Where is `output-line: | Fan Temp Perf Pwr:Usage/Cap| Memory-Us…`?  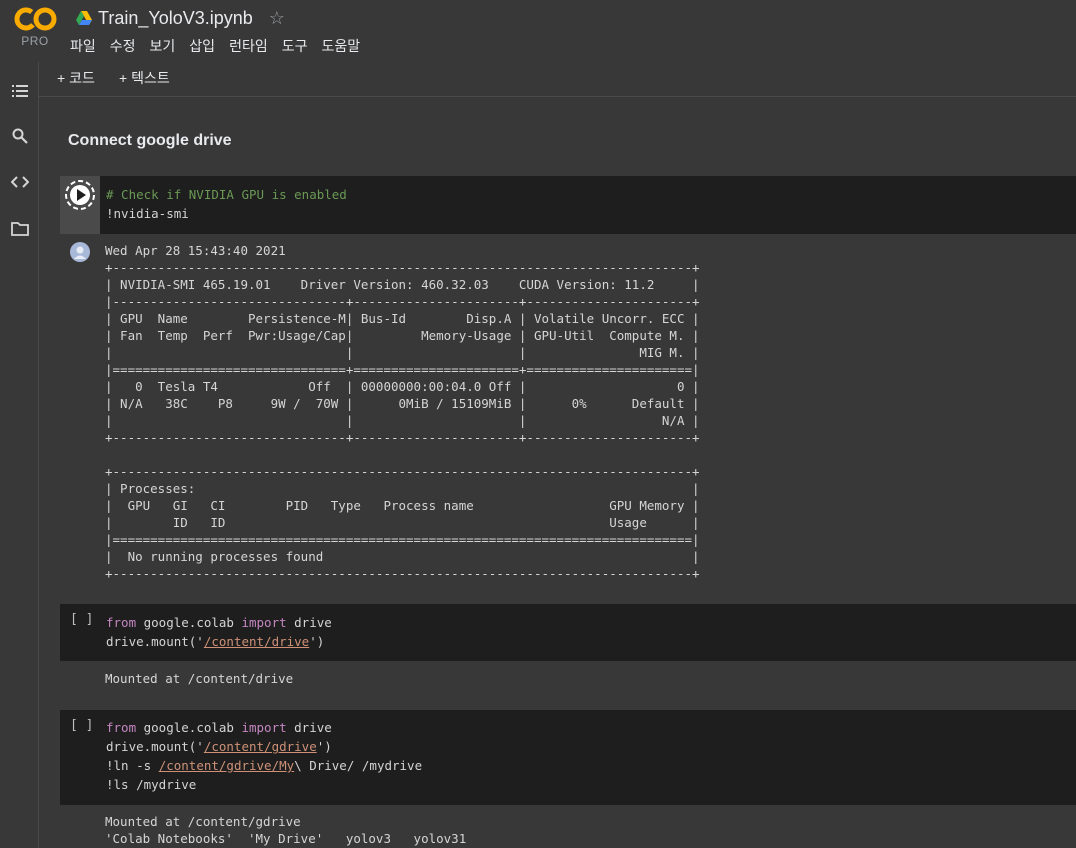
output-line: | Fan Temp Perf Pwr:Usage/Cap| Memory-Us… is located at coordinates (402, 335).